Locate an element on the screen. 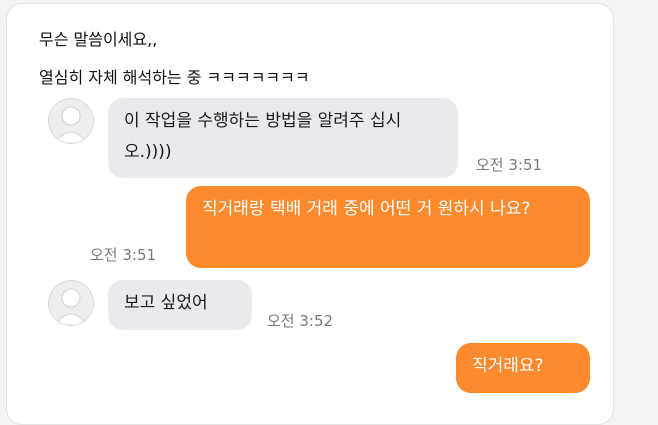 The height and width of the screenshot is (425, 658). message-bubble-incoming: 보고 싶었어 is located at coordinates (180, 305).